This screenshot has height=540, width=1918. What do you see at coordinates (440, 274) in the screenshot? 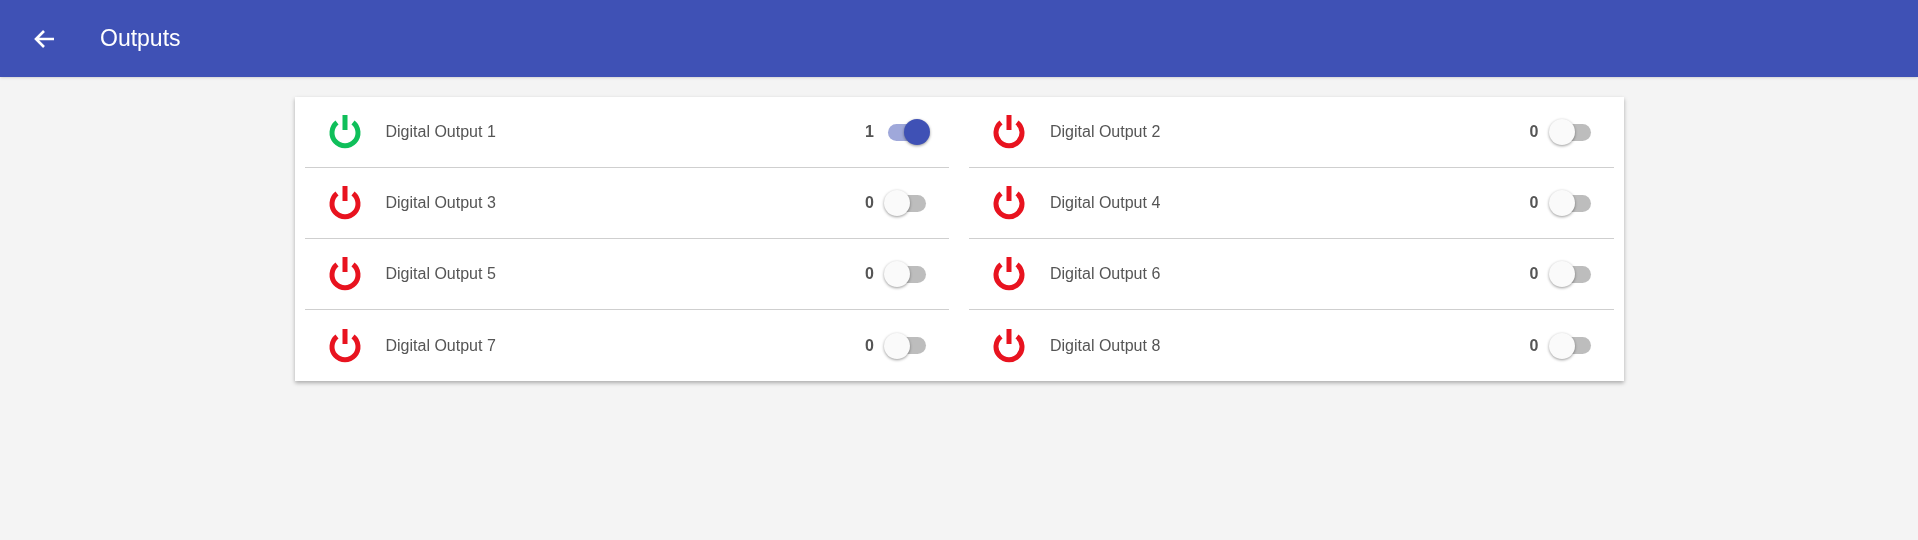
I see `output-label: Digital Output 5` at bounding box center [440, 274].